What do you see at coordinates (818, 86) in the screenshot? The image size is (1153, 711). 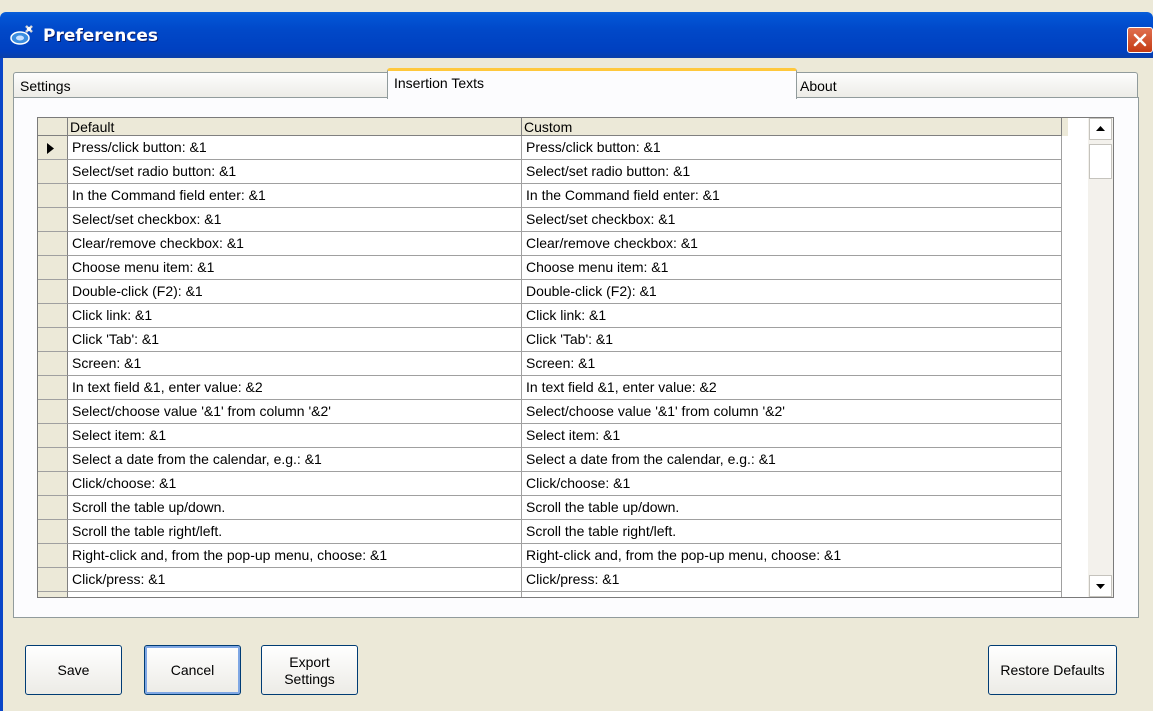 I see `tab-about-label: About` at bounding box center [818, 86].